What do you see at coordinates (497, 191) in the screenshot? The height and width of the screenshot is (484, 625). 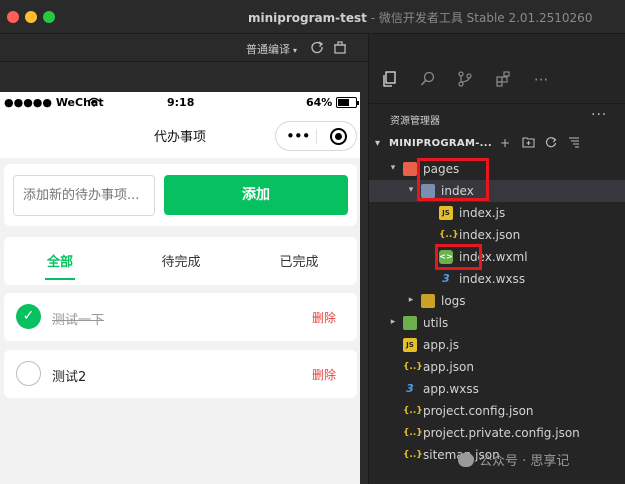 I see `tree-item-index: ▾ index` at bounding box center [497, 191].